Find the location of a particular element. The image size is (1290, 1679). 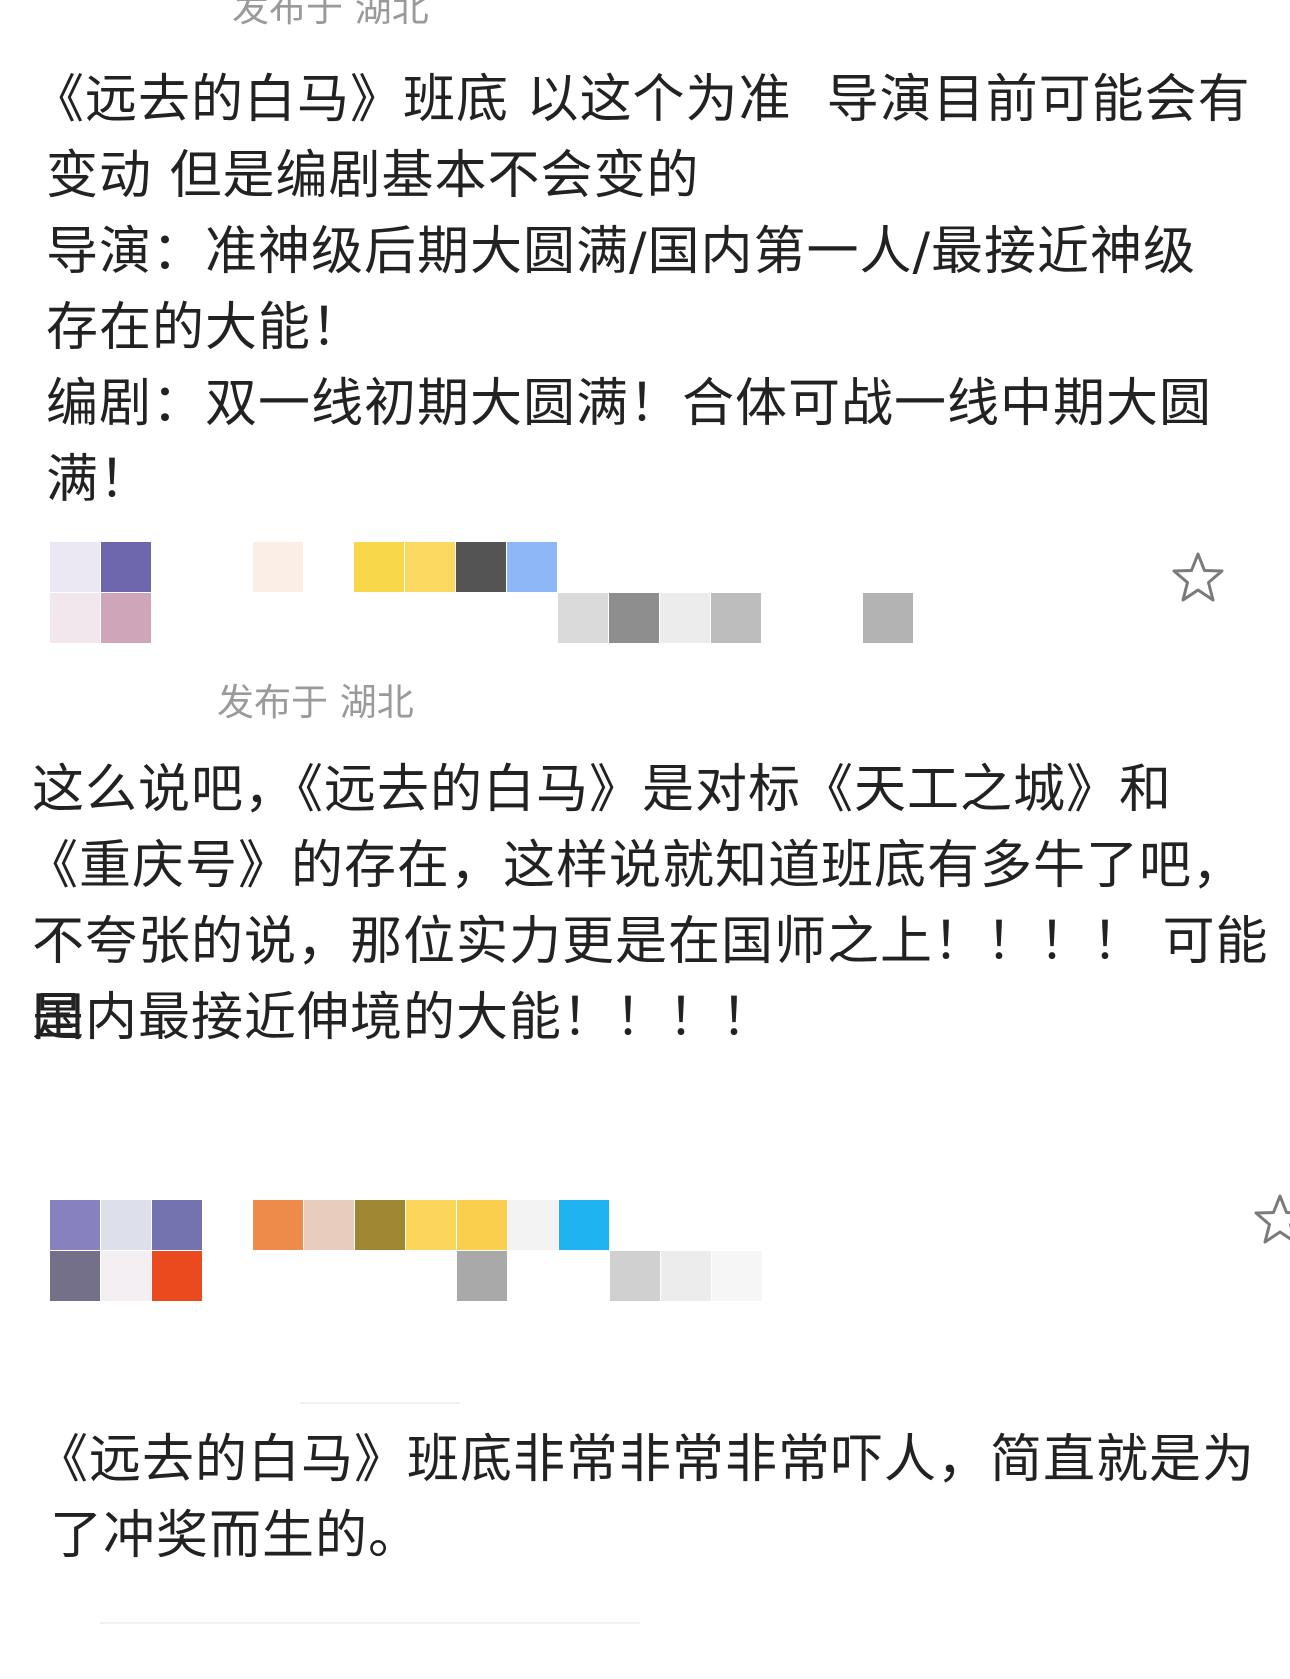

comment-1-line: 变动 但是编剧基本不会变的 is located at coordinates (373, 176).